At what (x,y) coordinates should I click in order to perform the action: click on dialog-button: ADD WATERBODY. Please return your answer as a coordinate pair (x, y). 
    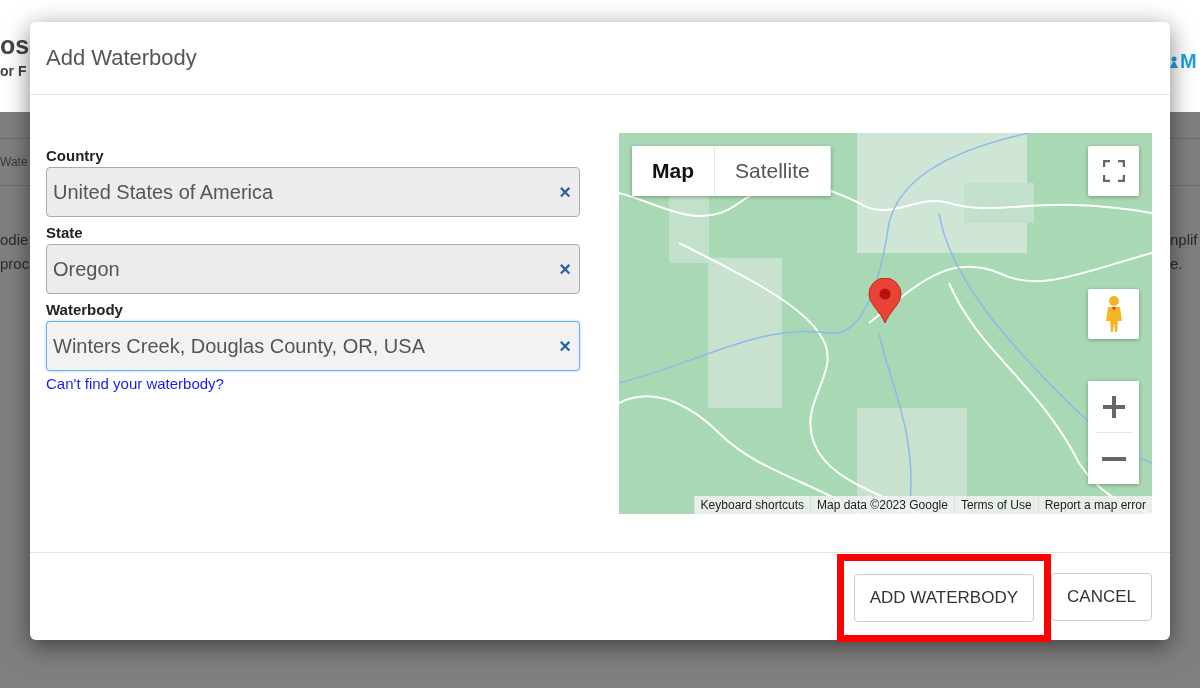
    Looking at the image, I should click on (944, 597).